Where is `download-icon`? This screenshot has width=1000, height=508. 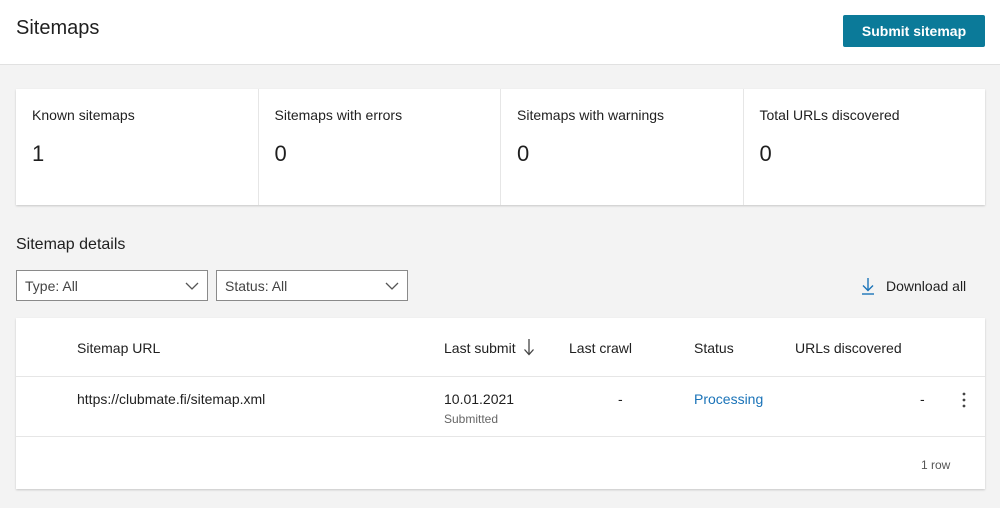
download-icon is located at coordinates (868, 286).